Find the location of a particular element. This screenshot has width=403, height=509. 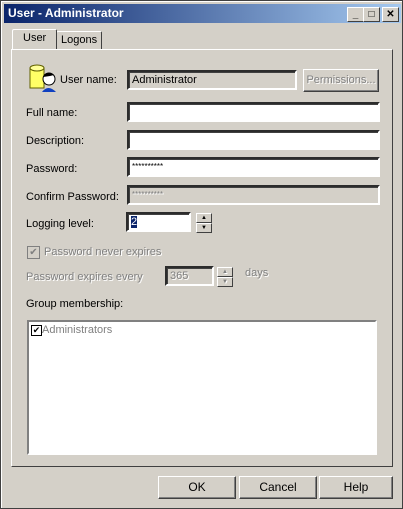

description-label: Description: is located at coordinates (55, 141).